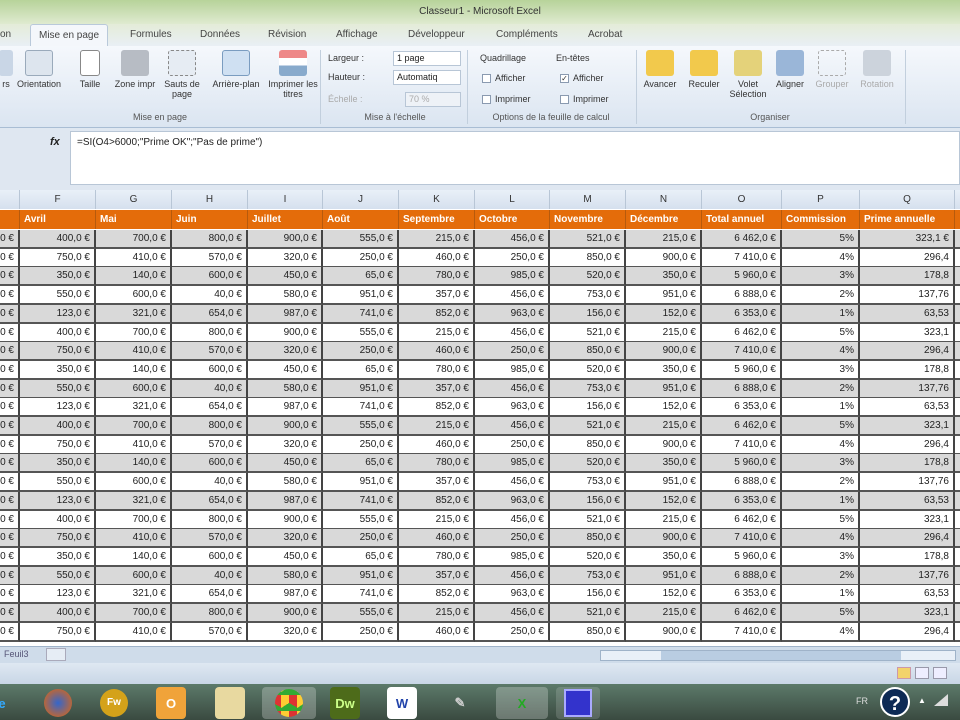 The width and height of the screenshot is (960, 720). Describe the element at coordinates (114, 703) in the screenshot. I see `fireworks-icon: Fw` at that location.